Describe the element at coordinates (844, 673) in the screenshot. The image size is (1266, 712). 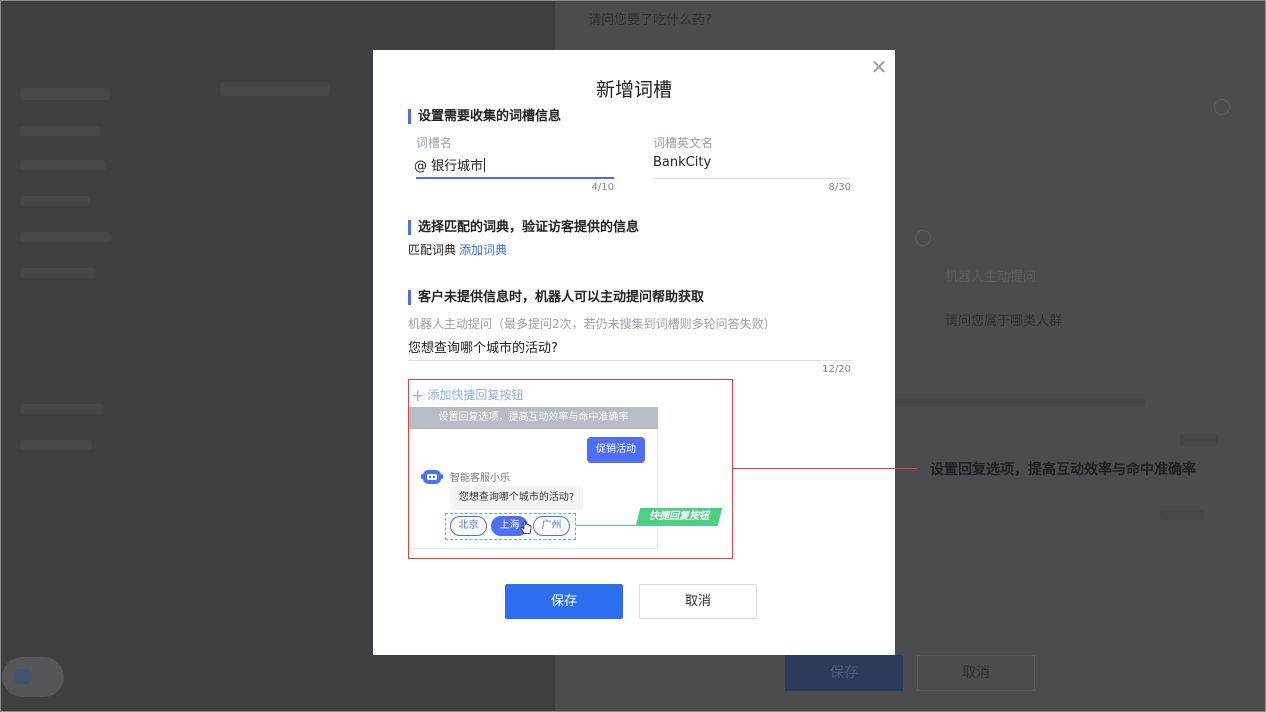
I see `bg-save-button: 保存` at that location.